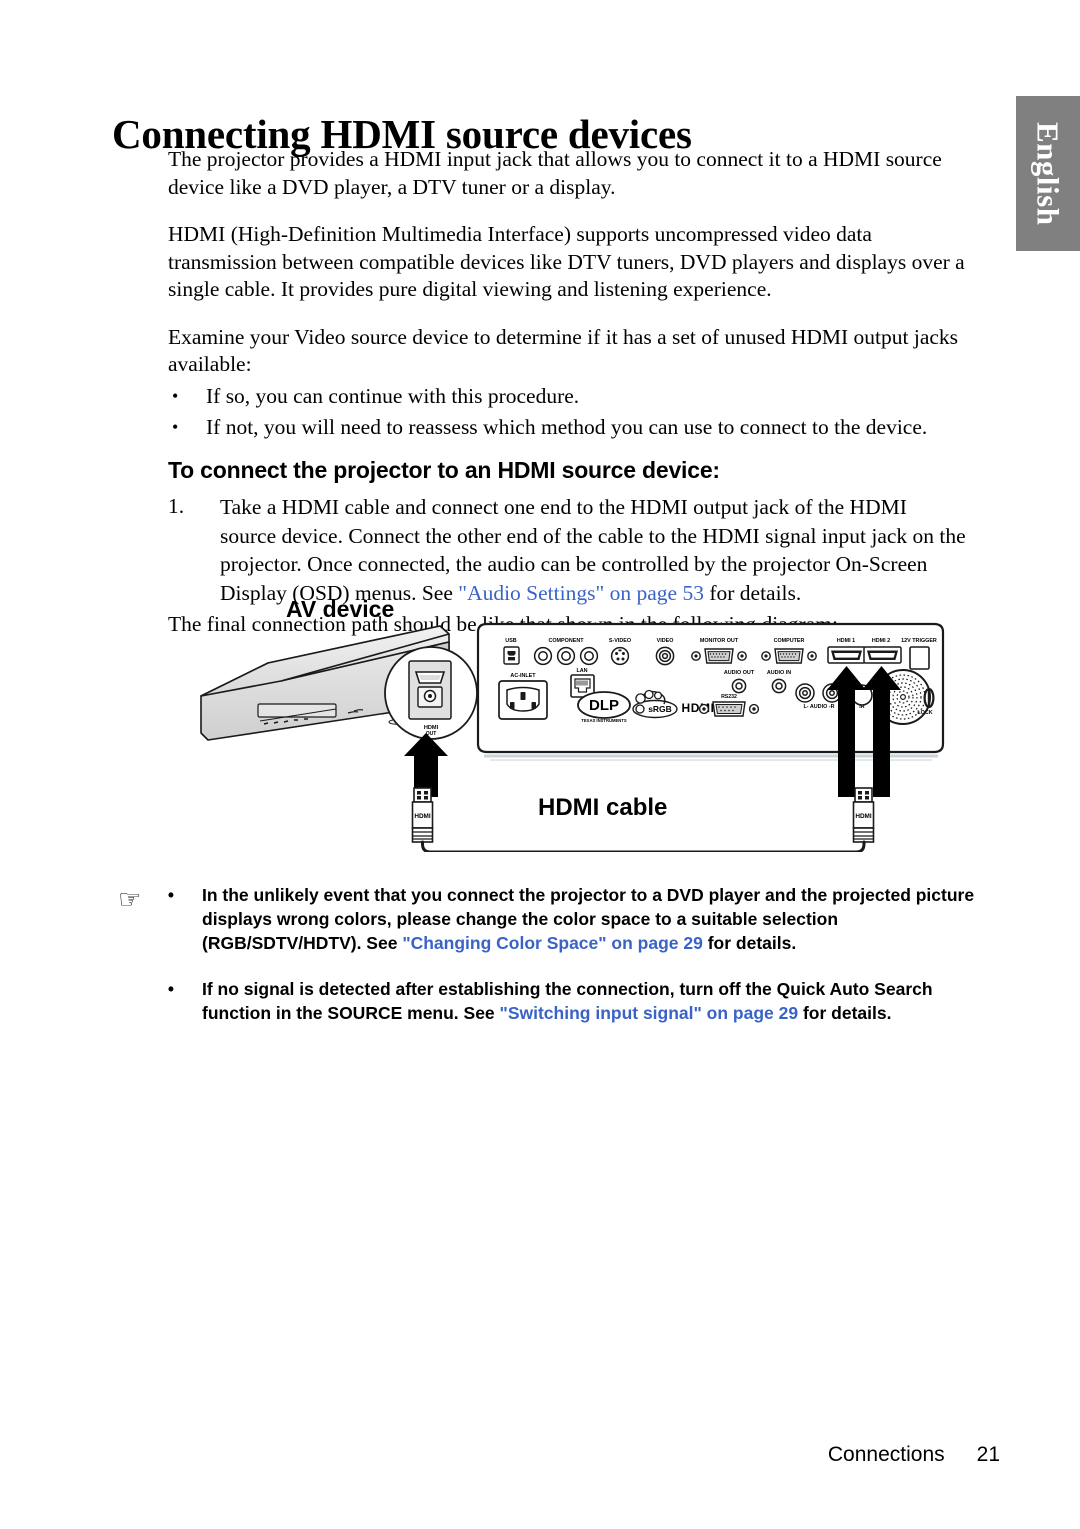 The image size is (1080, 1529). What do you see at coordinates (919, 641) in the screenshot?
I see `port-label-12v-trigger: 12V TRIGGER` at bounding box center [919, 641].